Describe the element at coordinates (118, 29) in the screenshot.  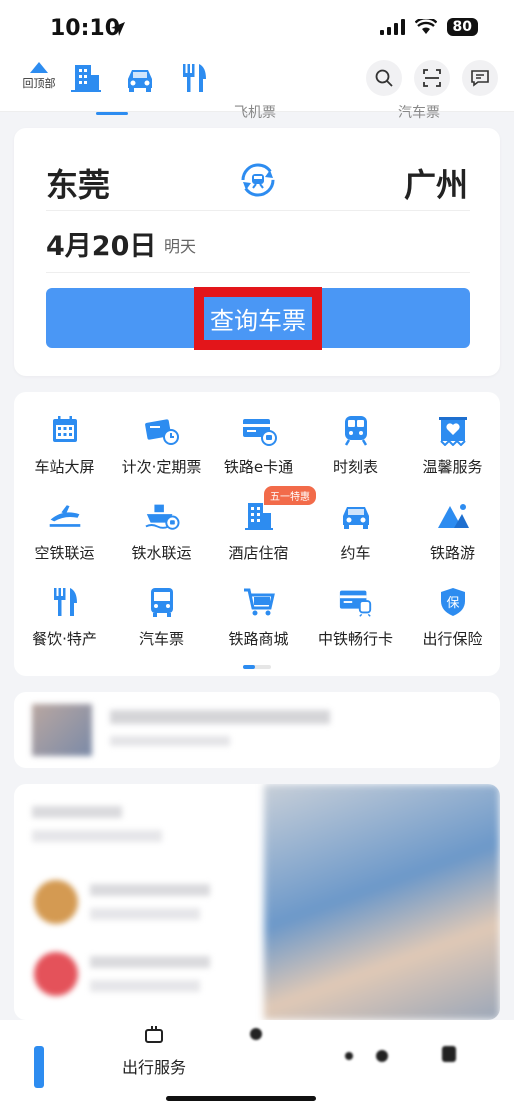
I see `location-arrow-icon` at that location.